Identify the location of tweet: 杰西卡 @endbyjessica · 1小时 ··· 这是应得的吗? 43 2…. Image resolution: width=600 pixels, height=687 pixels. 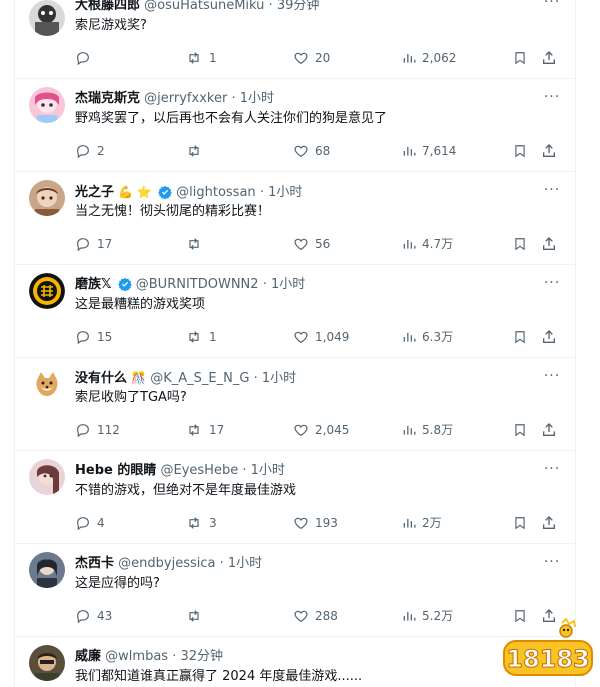
(295, 590).